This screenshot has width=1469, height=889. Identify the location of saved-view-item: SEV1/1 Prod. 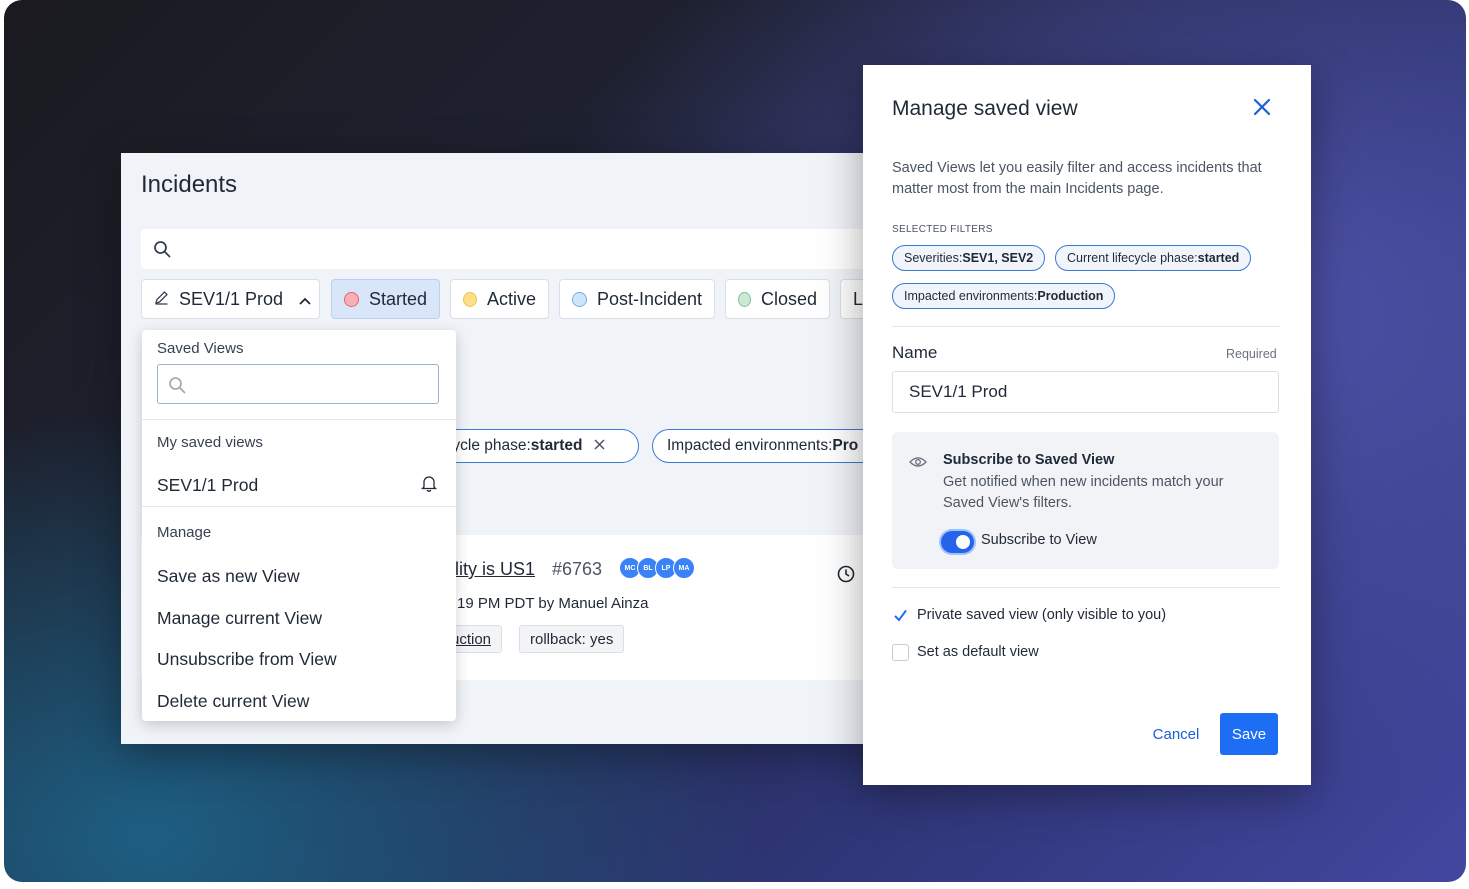
(207, 485).